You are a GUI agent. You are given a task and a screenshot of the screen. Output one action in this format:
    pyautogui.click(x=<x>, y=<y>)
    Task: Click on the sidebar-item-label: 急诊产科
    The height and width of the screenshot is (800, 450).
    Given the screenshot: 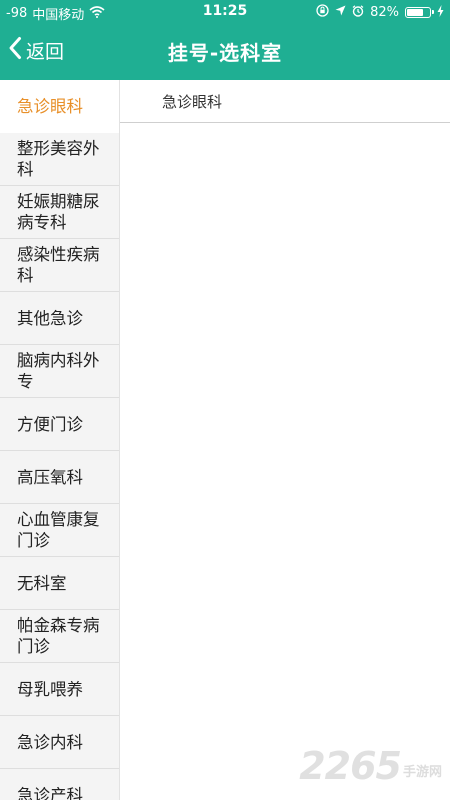 What is the action you would take?
    pyautogui.click(x=50, y=792)
    